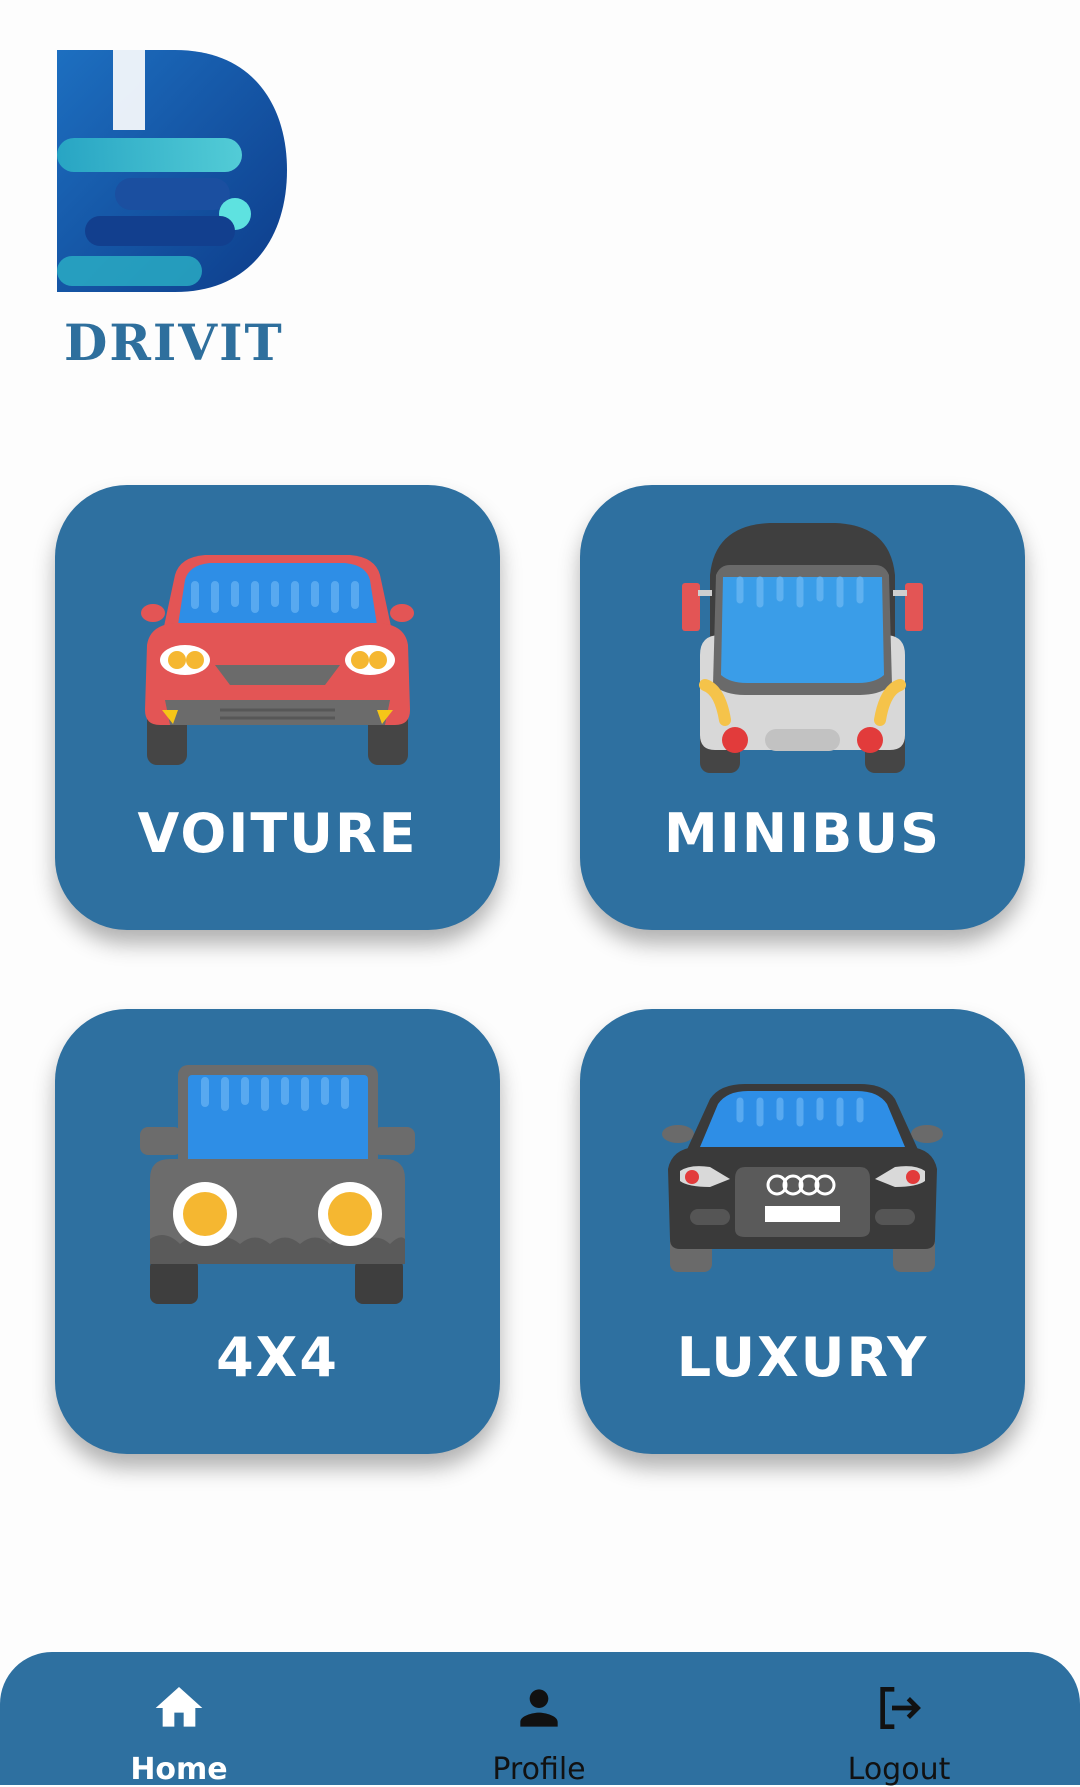 This screenshot has width=1080, height=1787. I want to click on bottom-navigation: Home Profile Logout, so click(540, 1718).